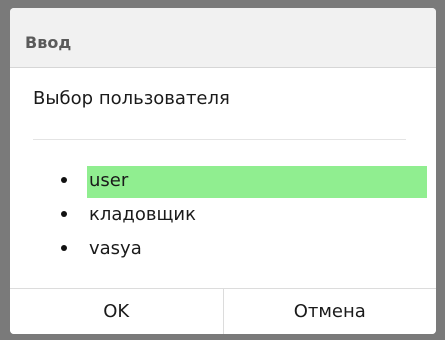  I want to click on list-item-user: user, so click(223, 180).